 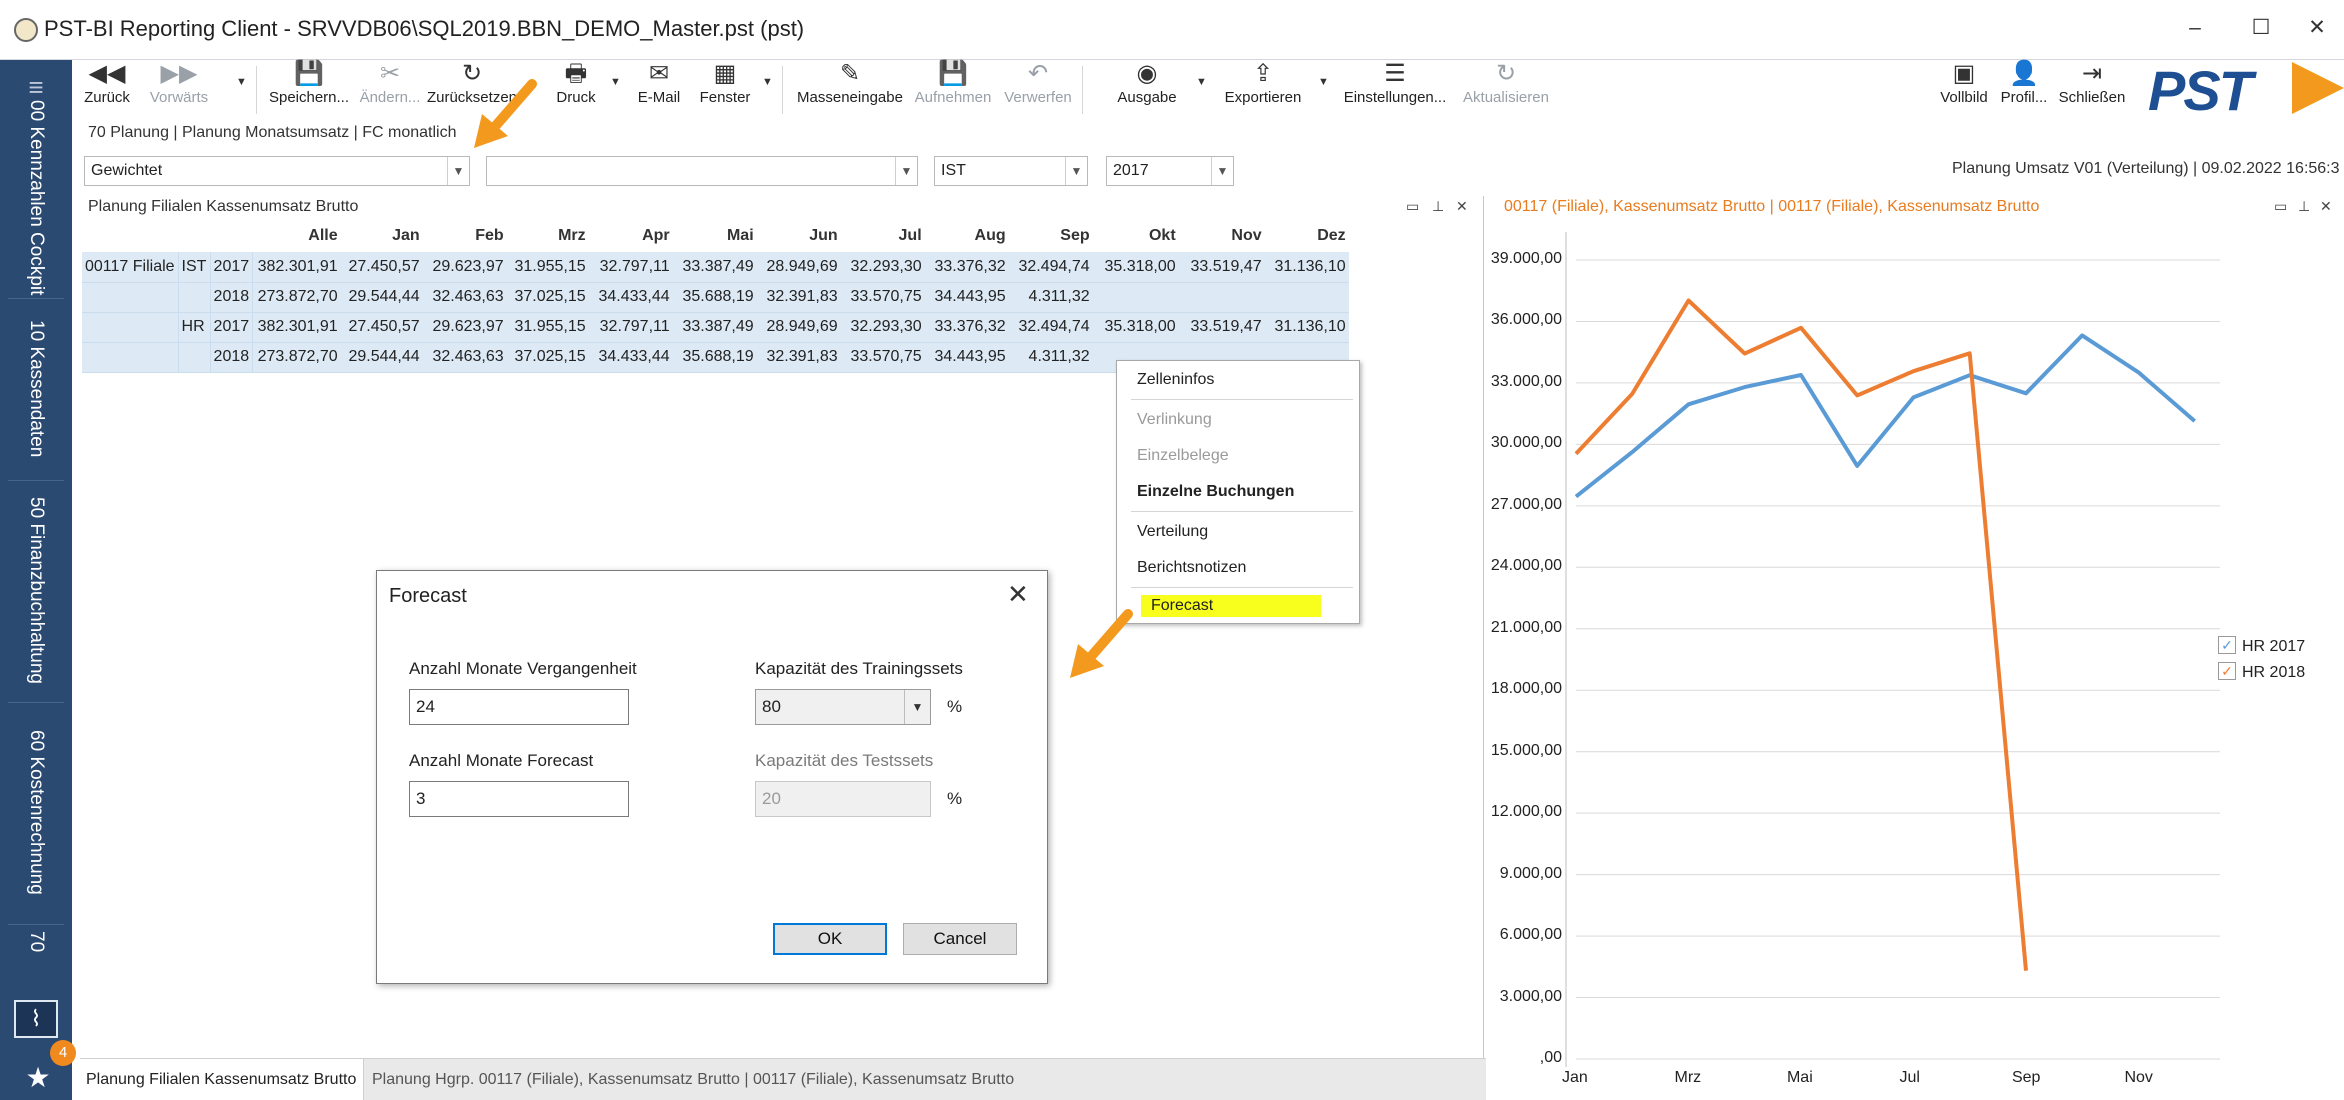 What do you see at coordinates (547, 327) in the screenshot?
I see `table-cell: 31.955,15` at bounding box center [547, 327].